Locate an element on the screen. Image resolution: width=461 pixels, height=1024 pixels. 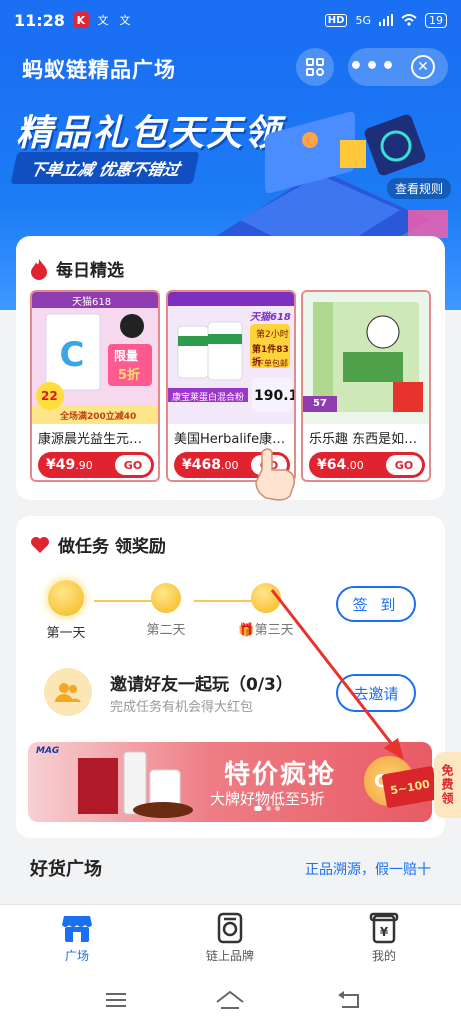
heart-icon is located at coordinates (40, 544).